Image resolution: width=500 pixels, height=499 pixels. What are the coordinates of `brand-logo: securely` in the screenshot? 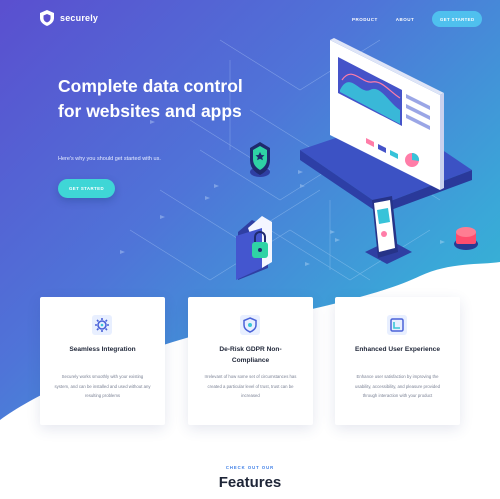 It's located at (69, 18).